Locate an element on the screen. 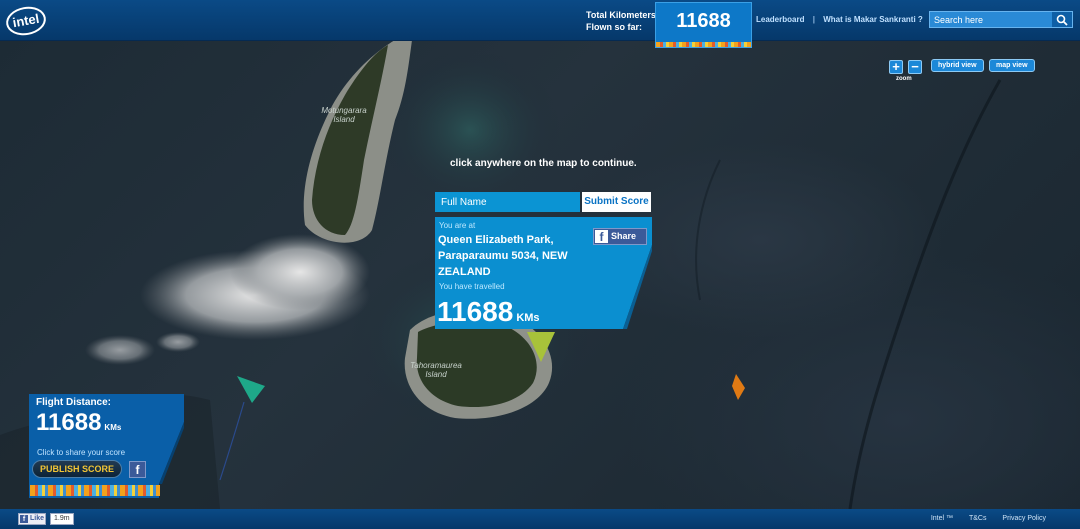 This screenshot has width=1080, height=529. submit-score-button: Submit Score is located at coordinates (616, 202).